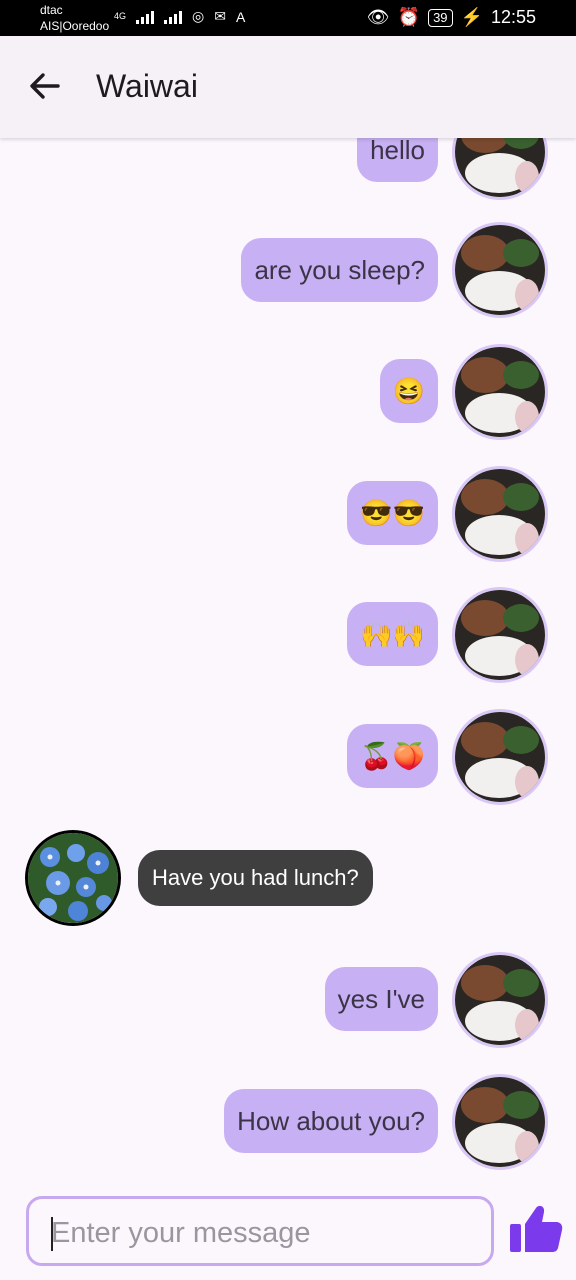 This screenshot has height=1280, width=576. Describe the element at coordinates (378, 17) in the screenshot. I see `eye-icon: 👁` at that location.